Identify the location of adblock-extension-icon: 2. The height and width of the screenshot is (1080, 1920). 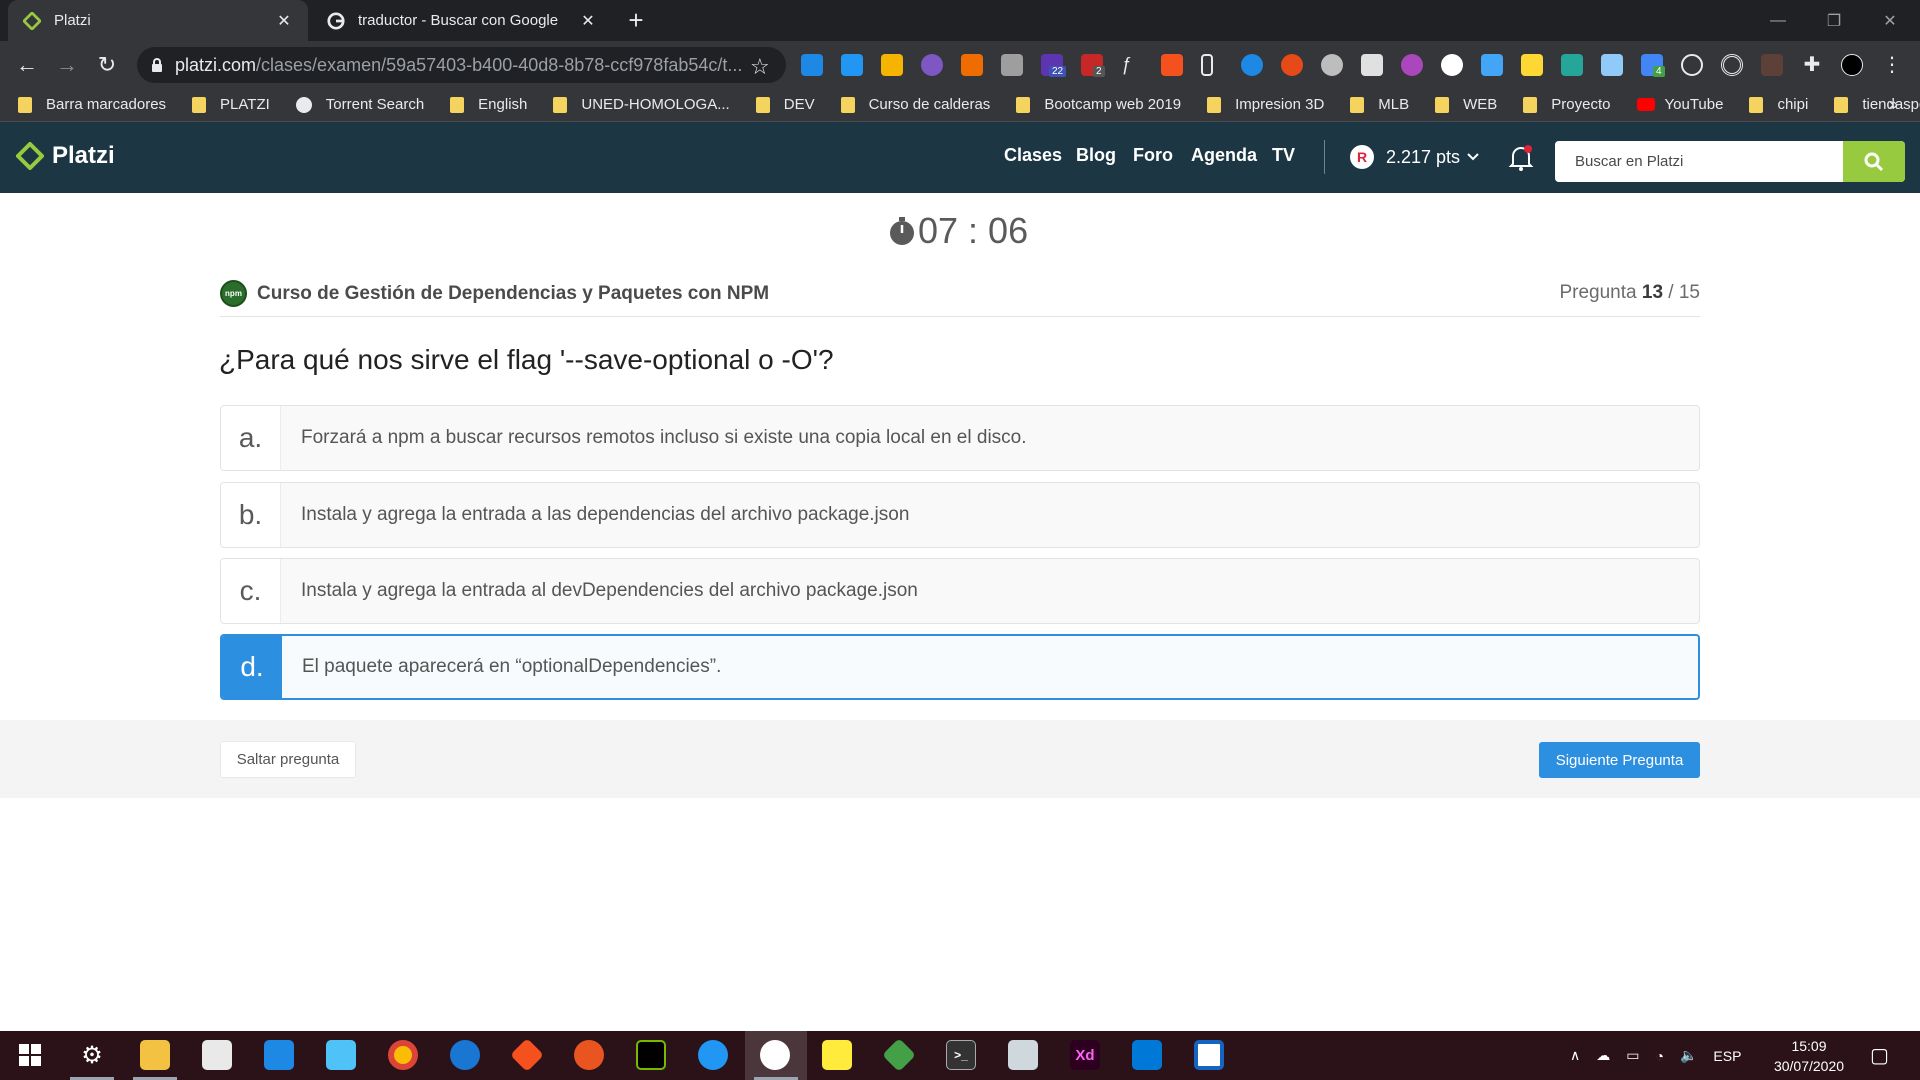
(1093, 65).